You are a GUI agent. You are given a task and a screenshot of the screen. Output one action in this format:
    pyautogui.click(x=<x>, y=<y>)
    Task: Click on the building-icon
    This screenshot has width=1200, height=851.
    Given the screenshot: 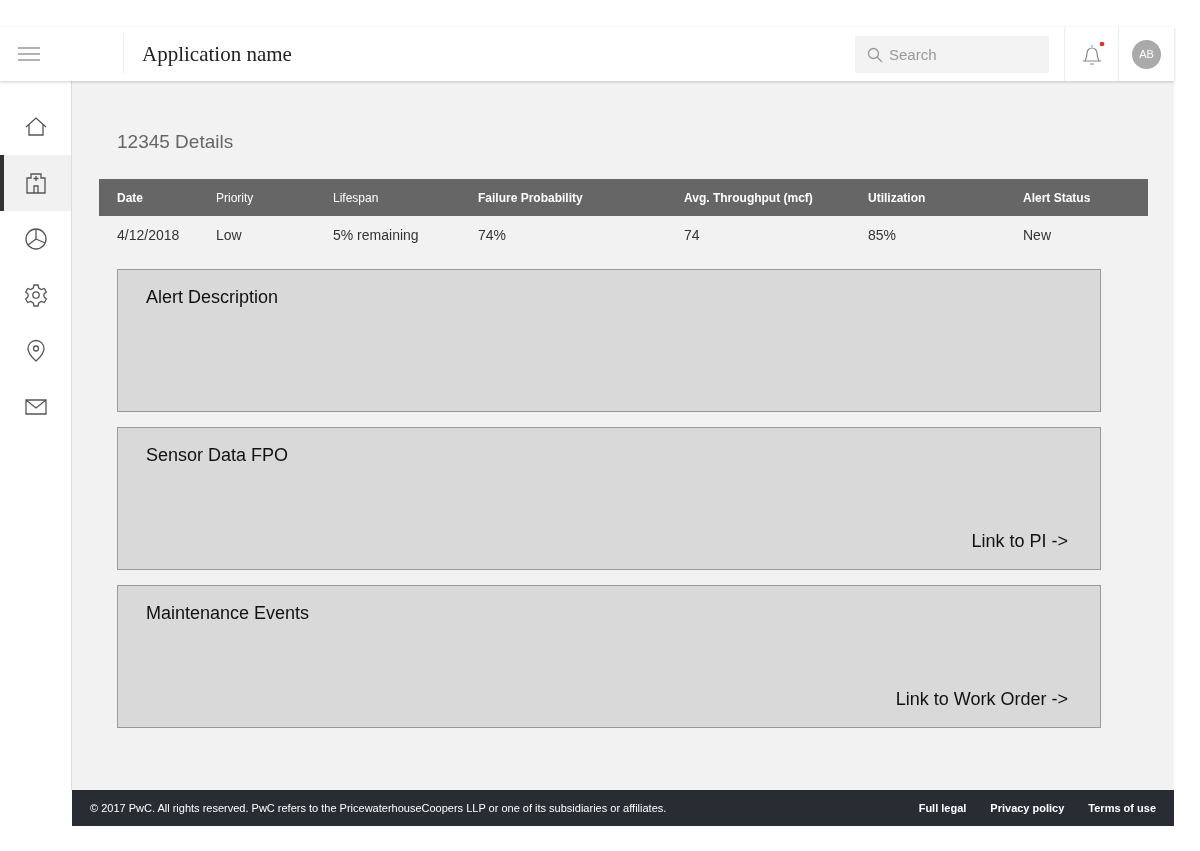 What is the action you would take?
    pyautogui.click(x=35, y=183)
    